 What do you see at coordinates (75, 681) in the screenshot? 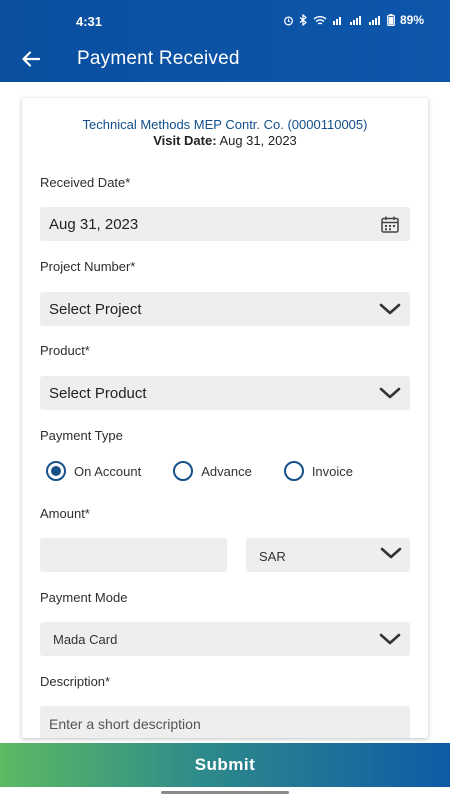
I see `description-label: Description*` at bounding box center [75, 681].